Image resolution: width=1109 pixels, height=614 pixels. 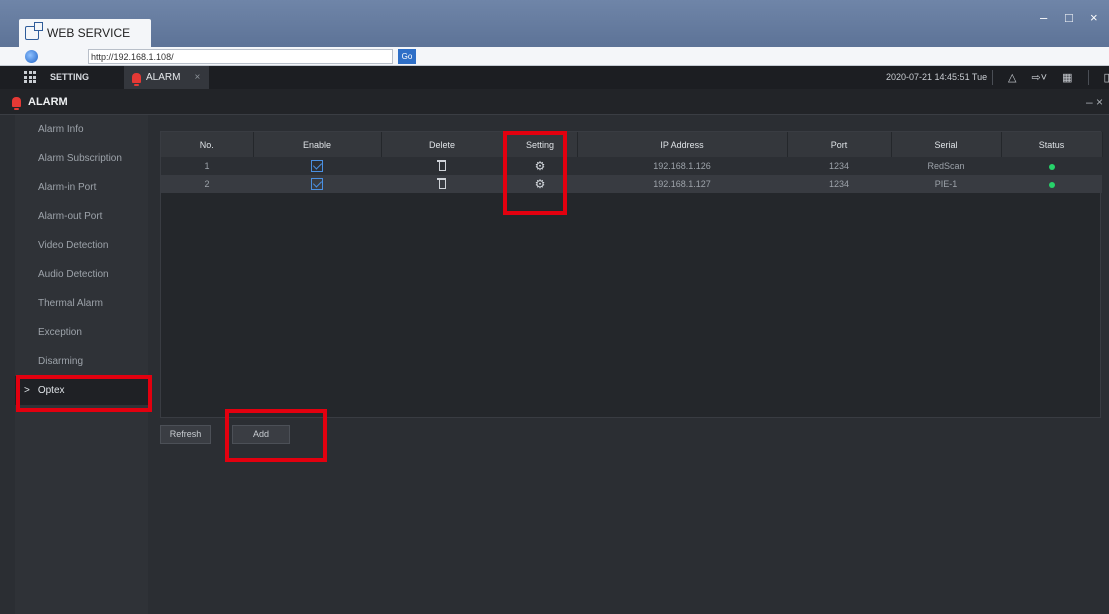 I want to click on maximize-icon: □, so click(x=1069, y=17).